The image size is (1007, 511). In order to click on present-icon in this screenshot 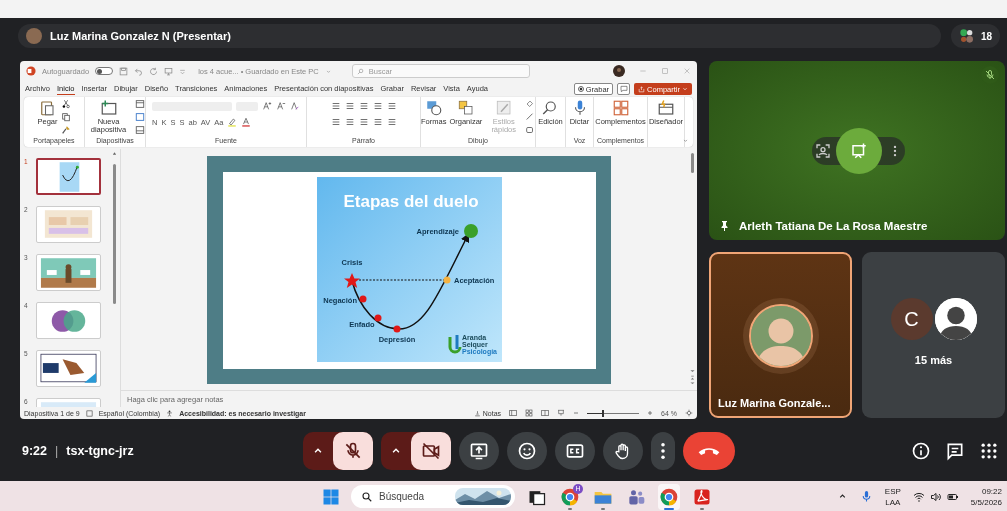, I will do `click(169, 71)`.